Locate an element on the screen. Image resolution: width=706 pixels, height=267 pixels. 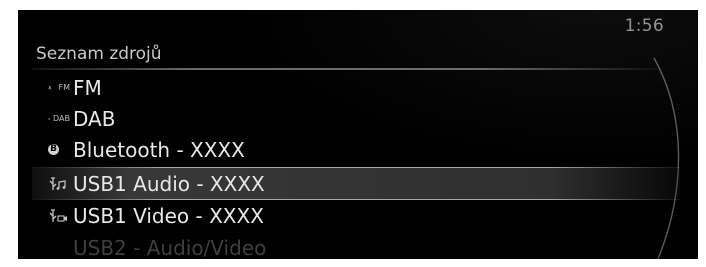
clock: 1:56 is located at coordinates (644, 26).